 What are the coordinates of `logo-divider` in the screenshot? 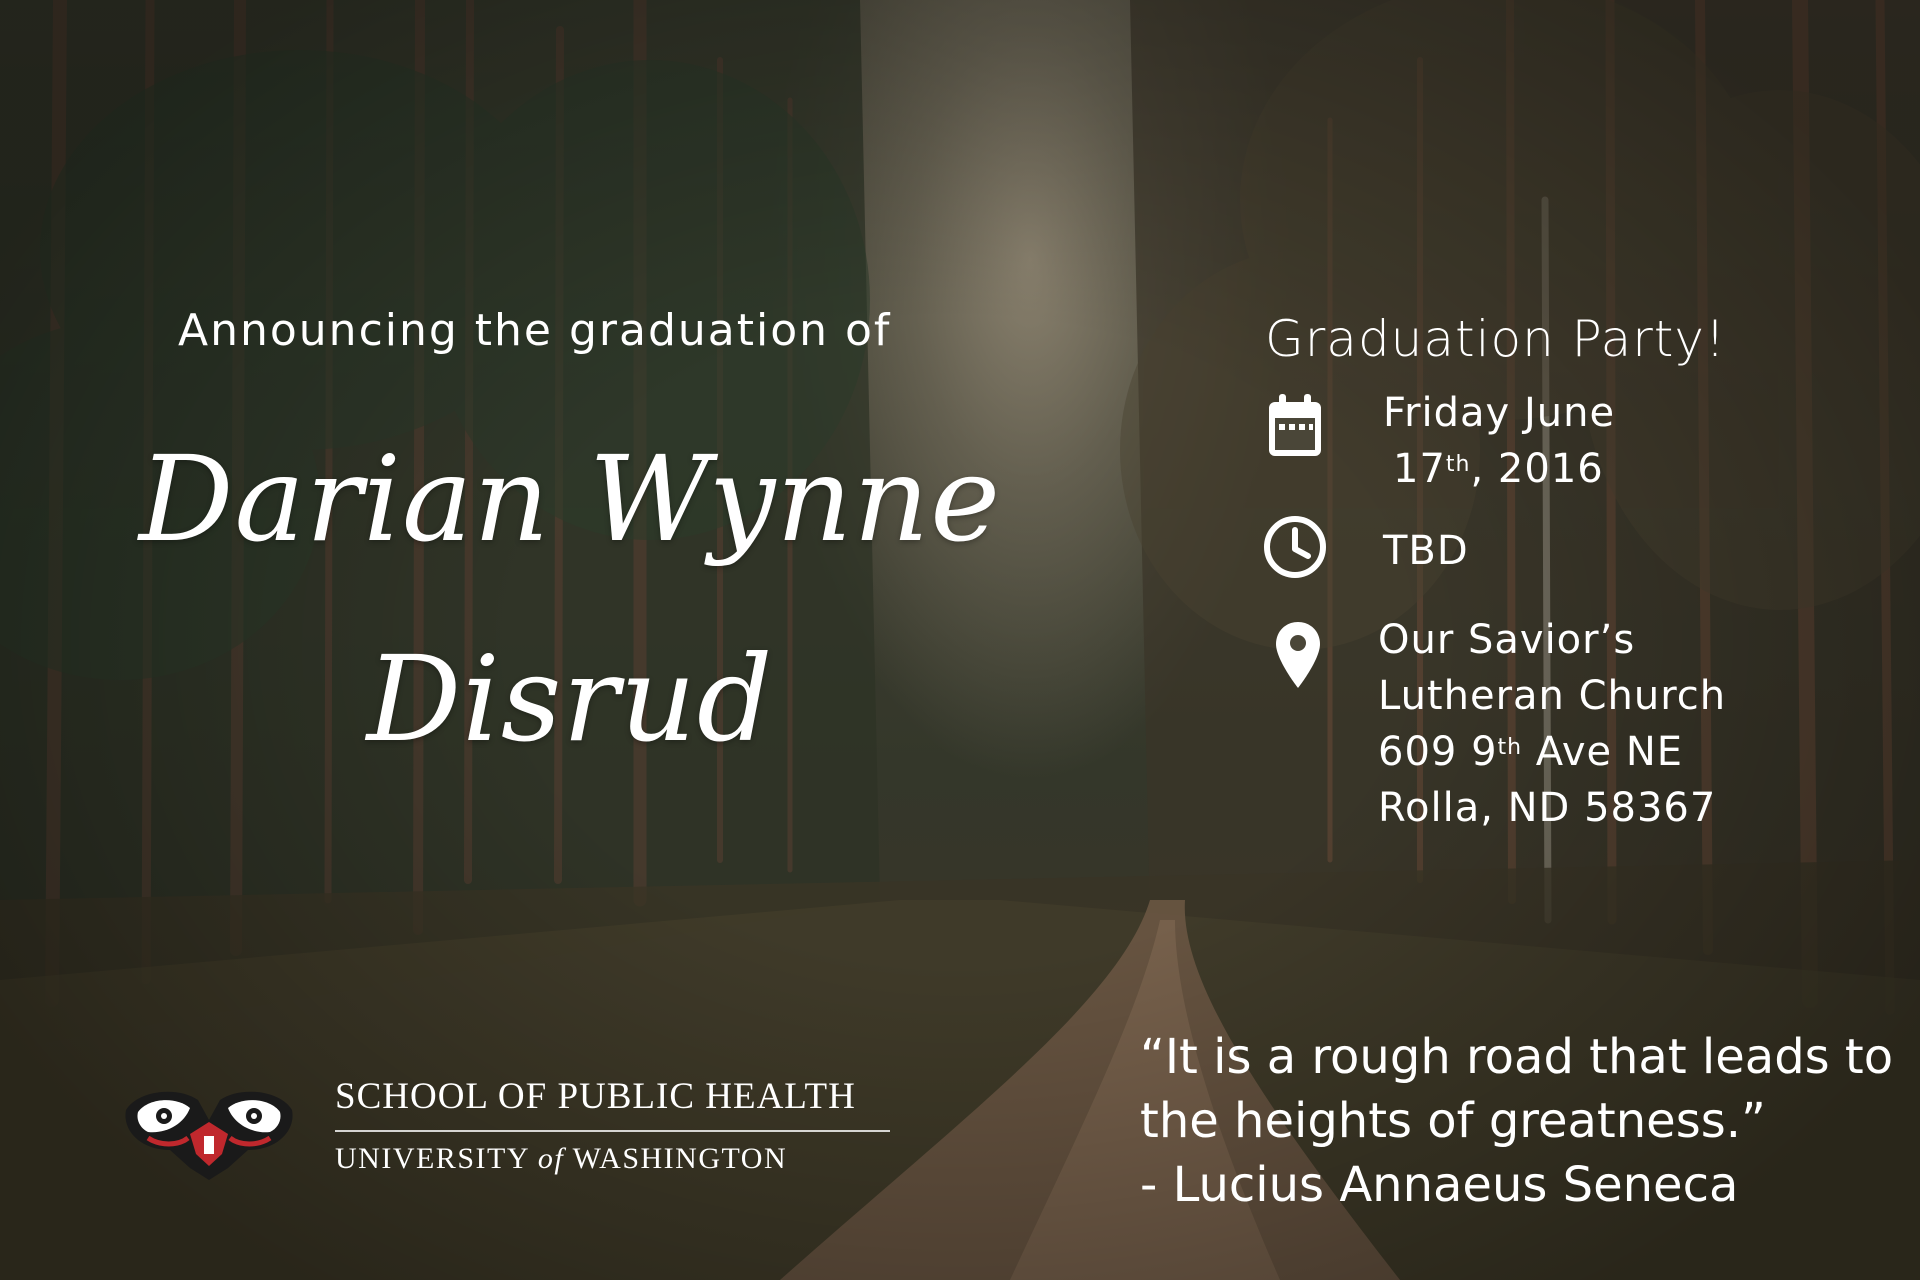 It's located at (612, 1131).